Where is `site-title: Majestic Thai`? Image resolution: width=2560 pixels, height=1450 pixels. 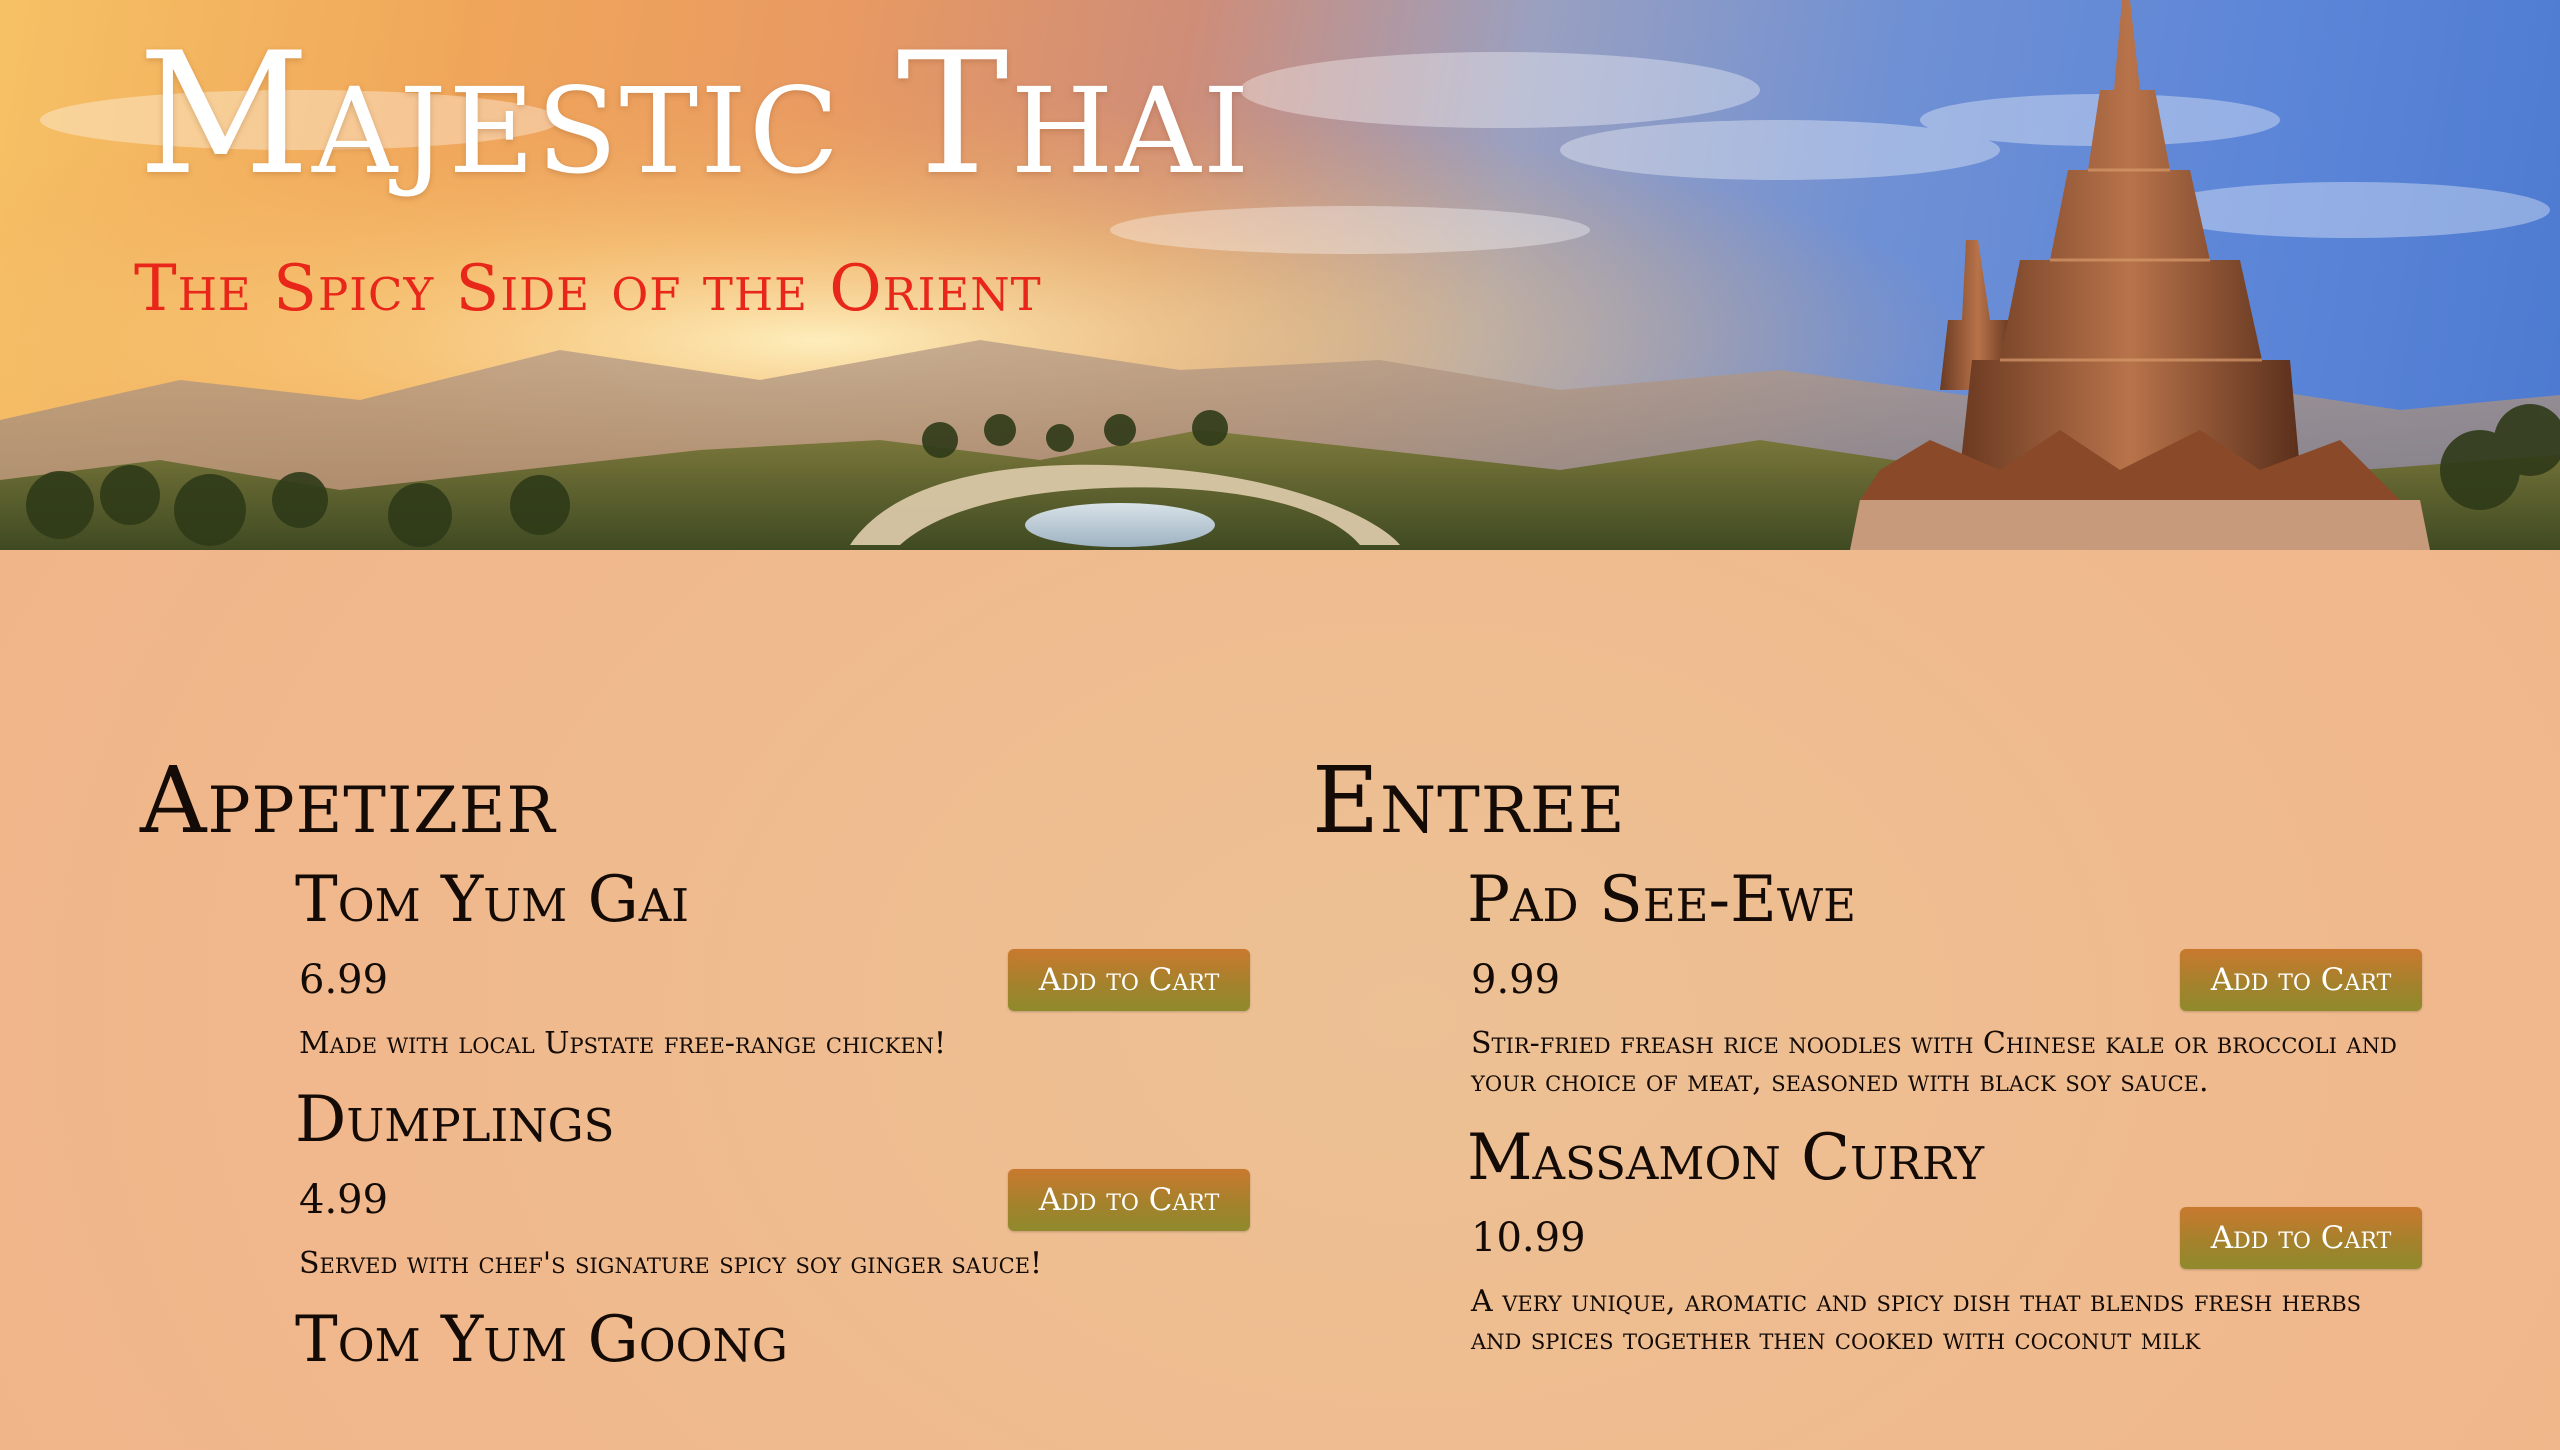 site-title: Majestic Thai is located at coordinates (695, 114).